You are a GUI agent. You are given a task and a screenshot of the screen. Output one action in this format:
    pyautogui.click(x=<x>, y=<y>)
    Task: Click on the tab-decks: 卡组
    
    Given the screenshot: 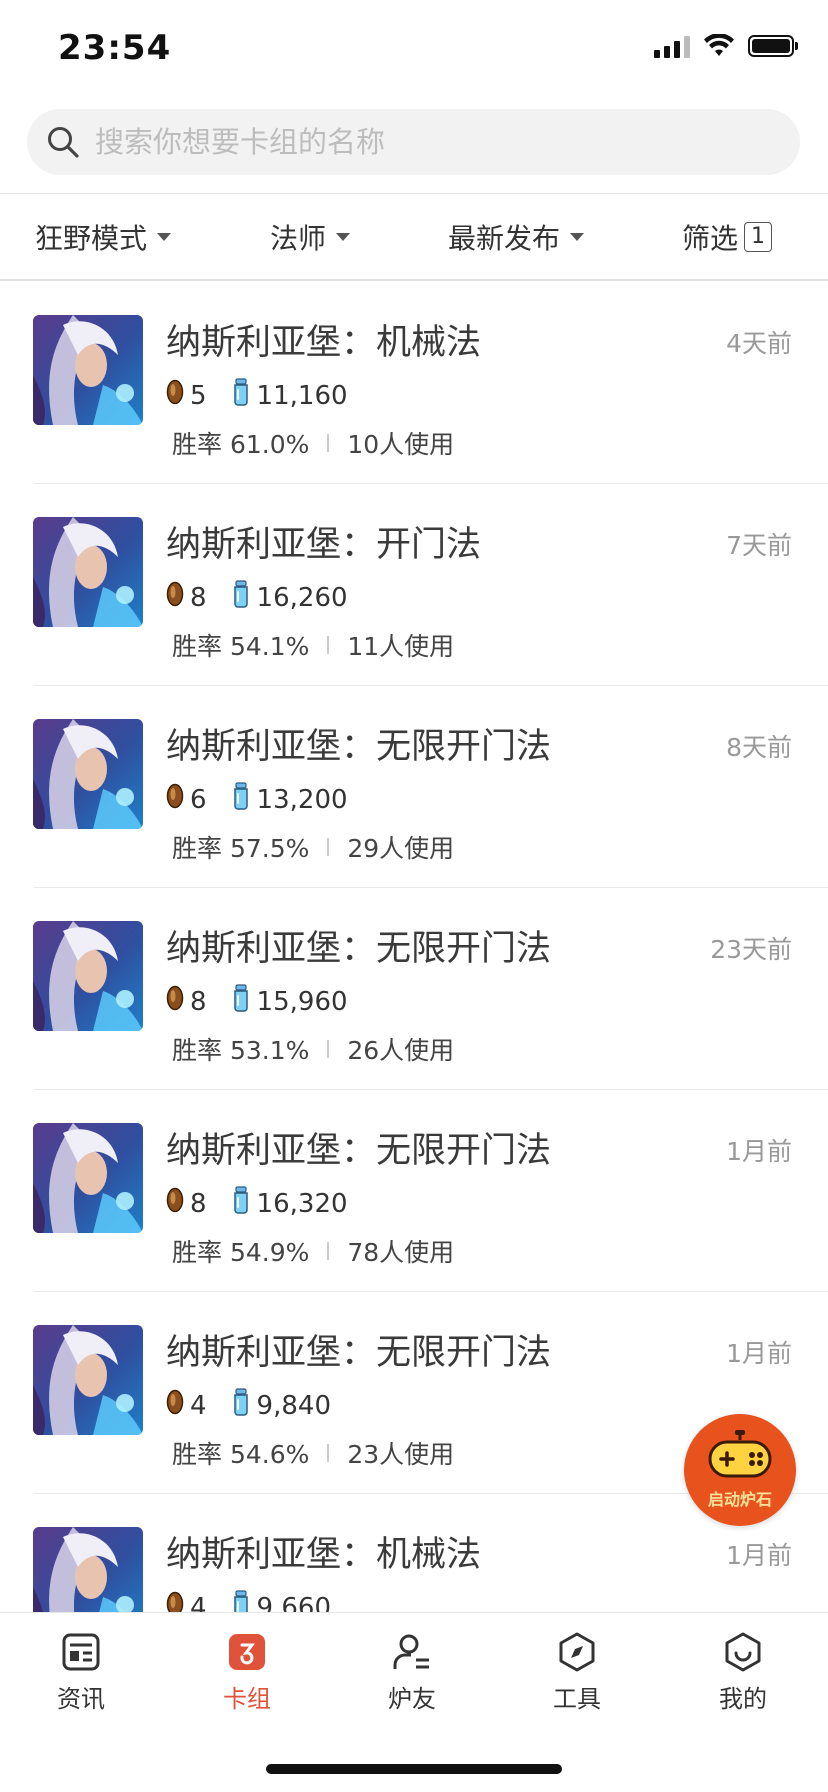 What is the action you would take?
    pyautogui.click(x=247, y=1672)
    